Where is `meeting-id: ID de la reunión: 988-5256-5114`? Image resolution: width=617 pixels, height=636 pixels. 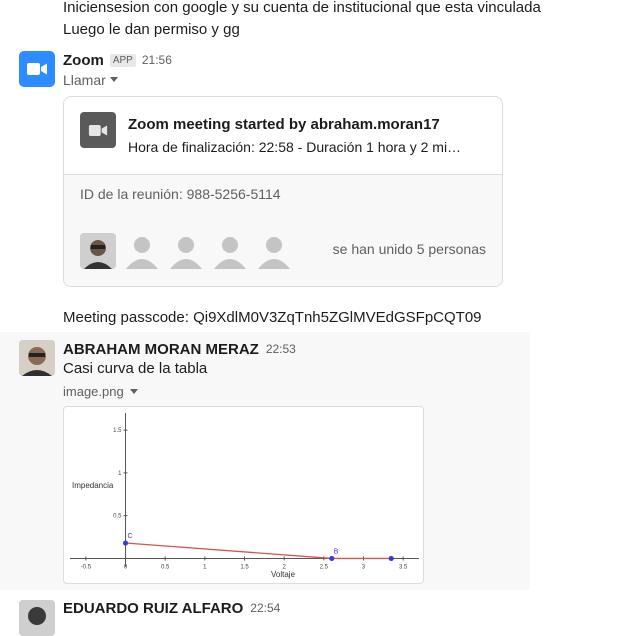 meeting-id: ID de la reunión: 988-5256-5114 is located at coordinates (180, 194).